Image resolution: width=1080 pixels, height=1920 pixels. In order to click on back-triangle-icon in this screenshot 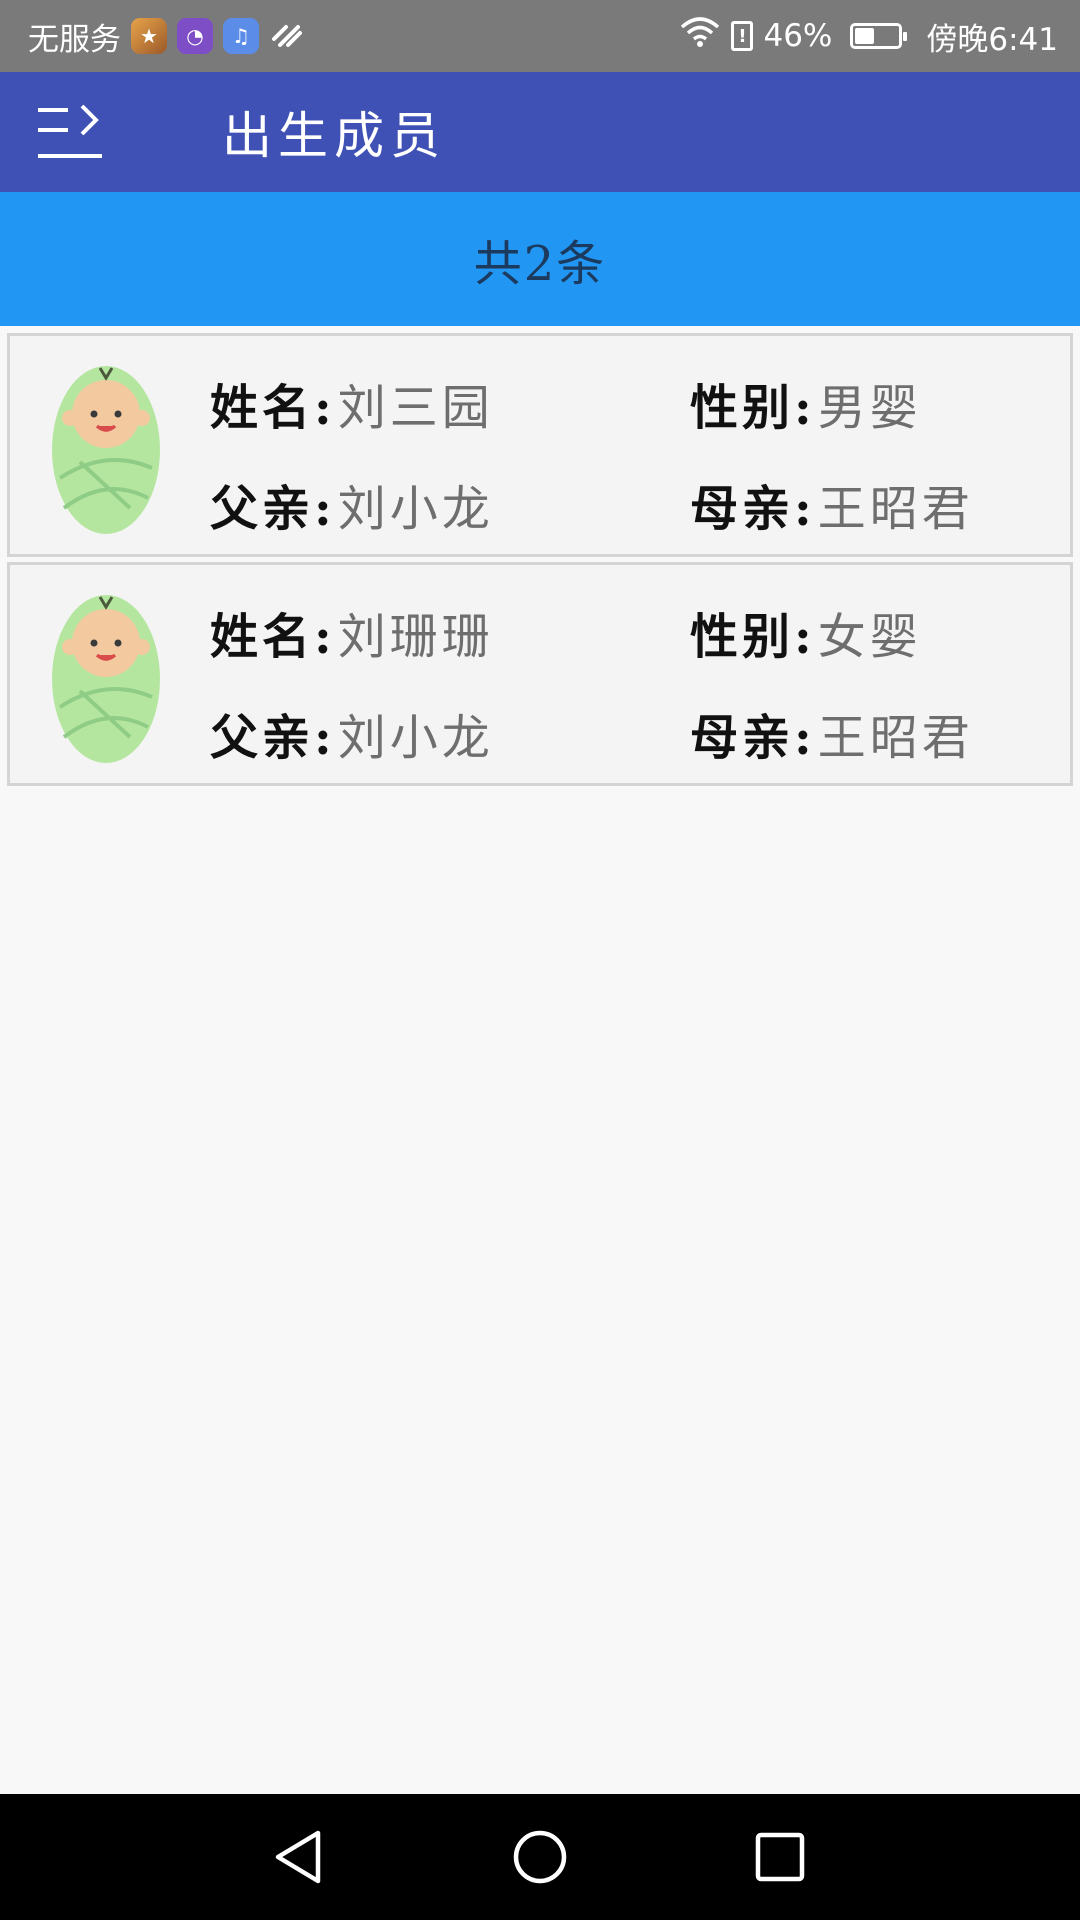, I will do `click(298, 1857)`.